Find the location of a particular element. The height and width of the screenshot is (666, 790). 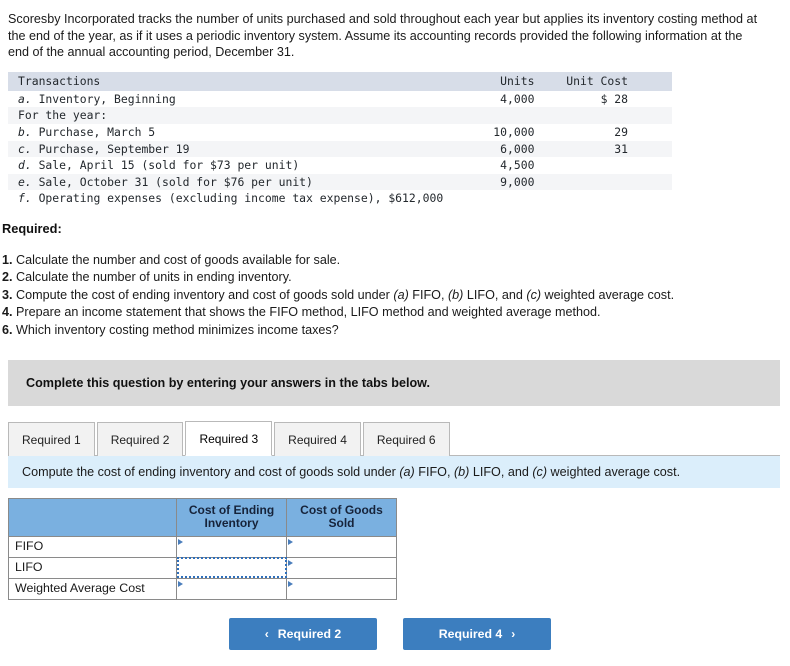

tab-label: Required 3 is located at coordinates (229, 438).